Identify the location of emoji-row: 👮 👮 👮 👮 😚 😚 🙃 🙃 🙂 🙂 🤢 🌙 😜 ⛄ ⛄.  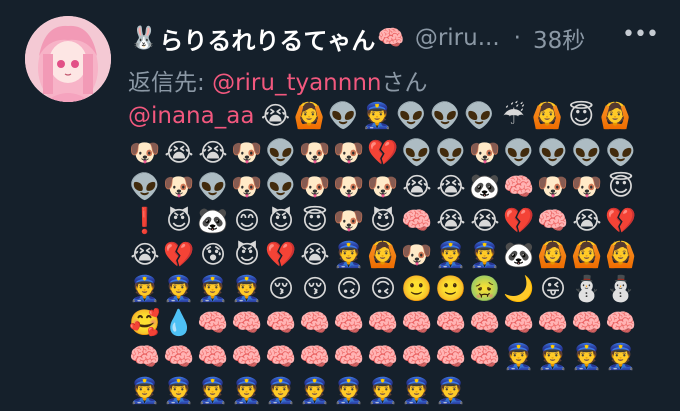
(388, 289).